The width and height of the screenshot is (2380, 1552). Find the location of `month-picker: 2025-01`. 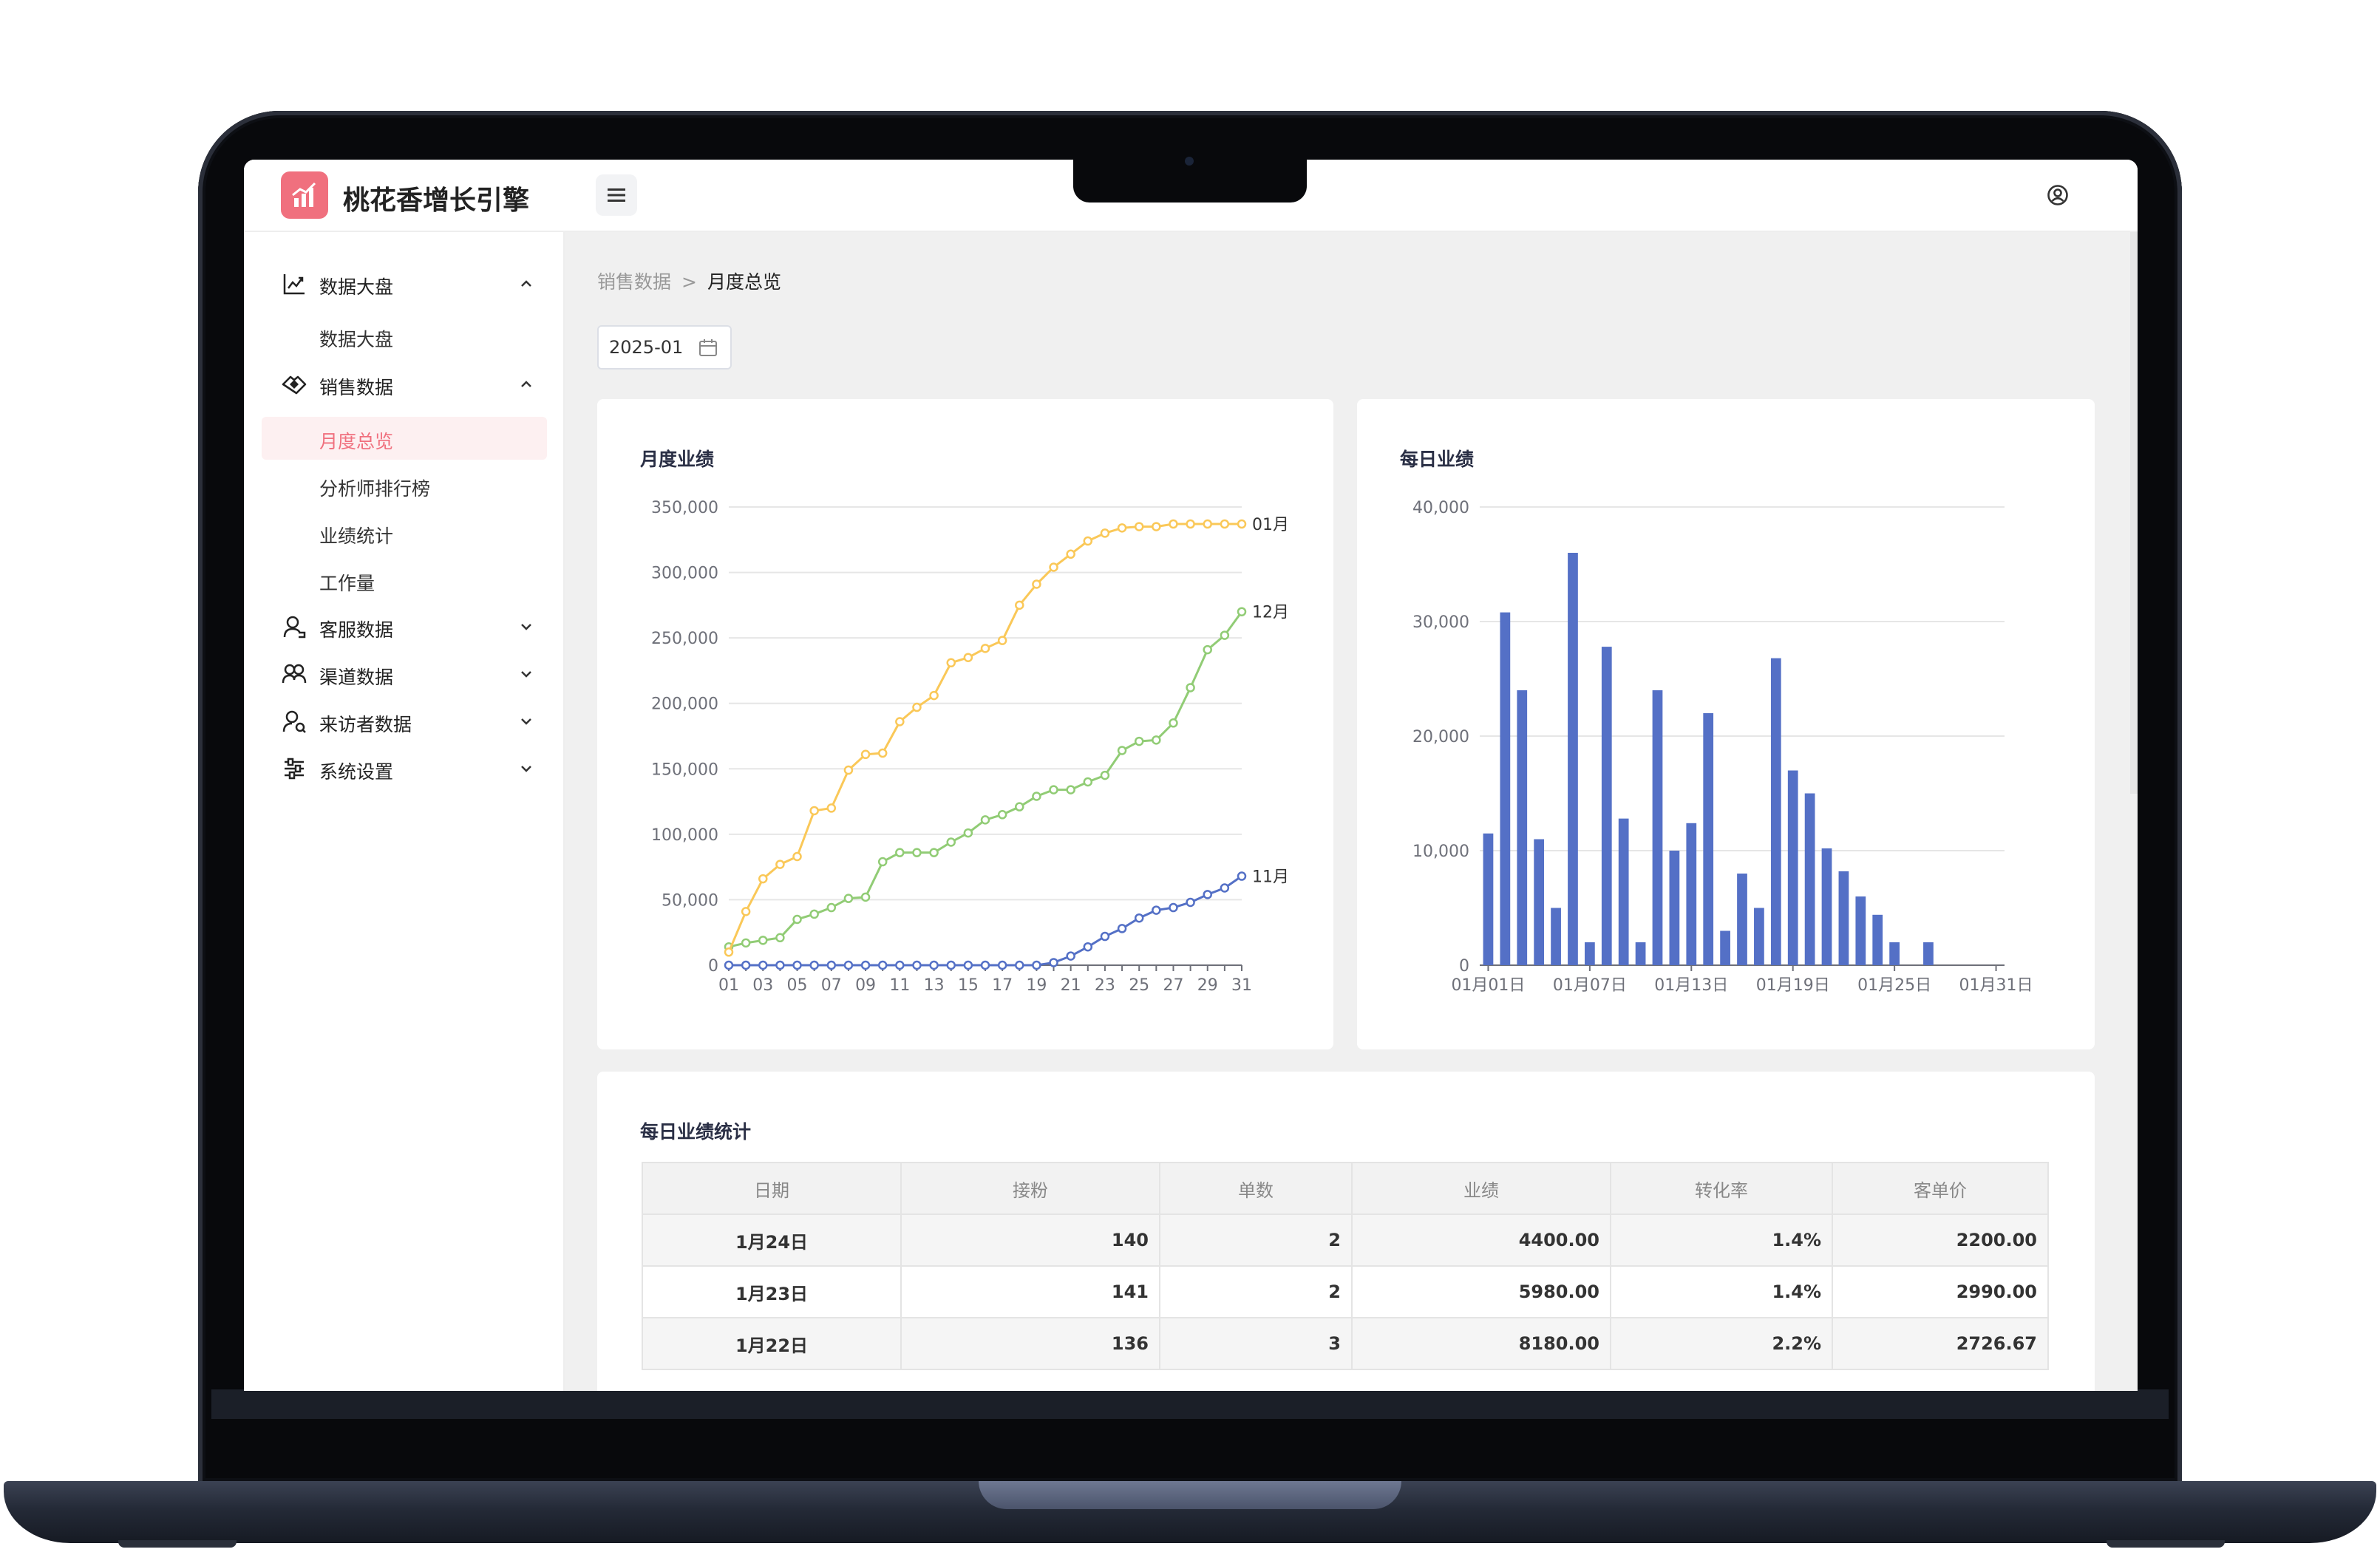

month-picker: 2025-01 is located at coordinates (664, 348).